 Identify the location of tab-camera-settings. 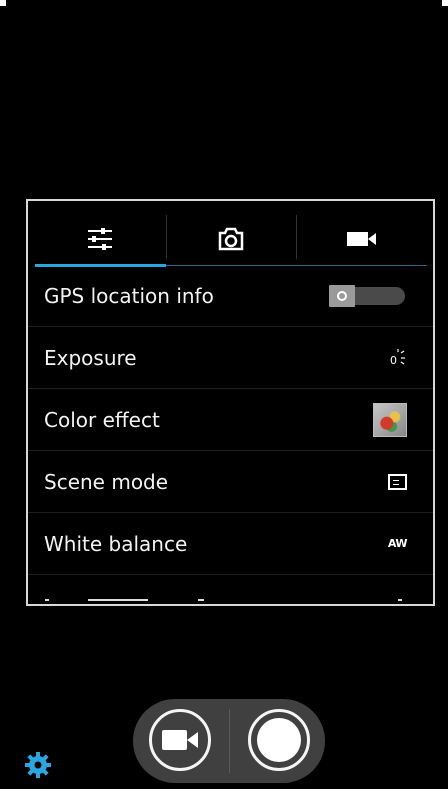
(231, 239).